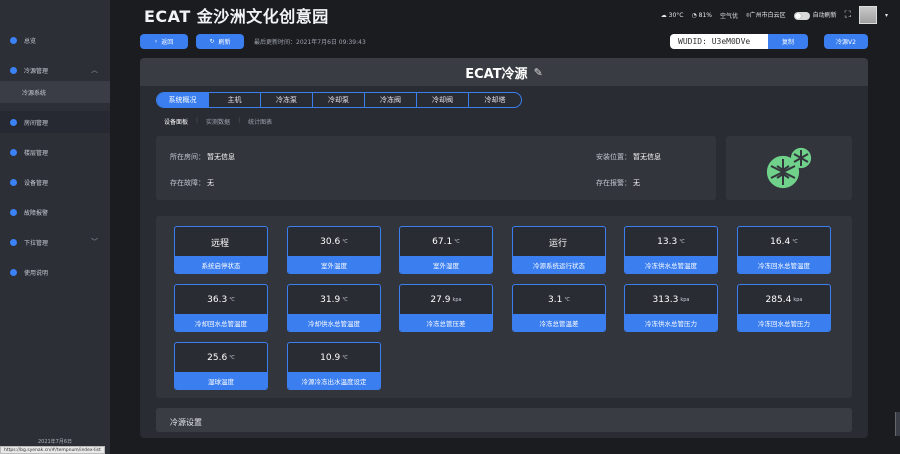 The height and width of the screenshot is (454, 900). I want to click on tab-host: 主机, so click(235, 100).